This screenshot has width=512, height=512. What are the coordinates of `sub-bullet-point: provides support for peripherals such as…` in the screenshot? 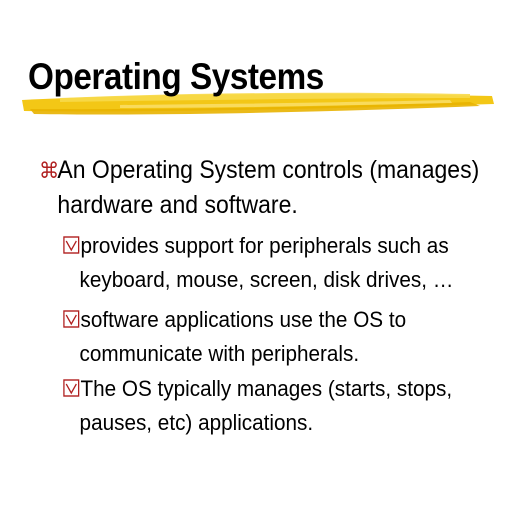 It's located at (258, 263).